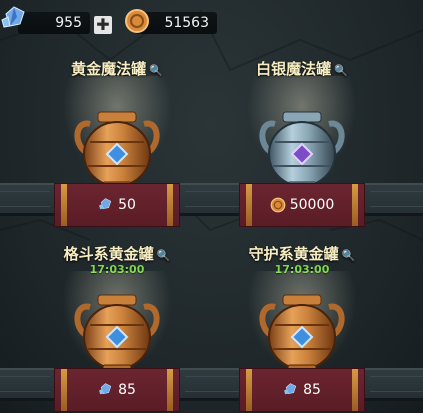 This screenshot has width=423, height=413. What do you see at coordinates (103, 25) in the screenshot?
I see `add-gems-button: ✚` at bounding box center [103, 25].